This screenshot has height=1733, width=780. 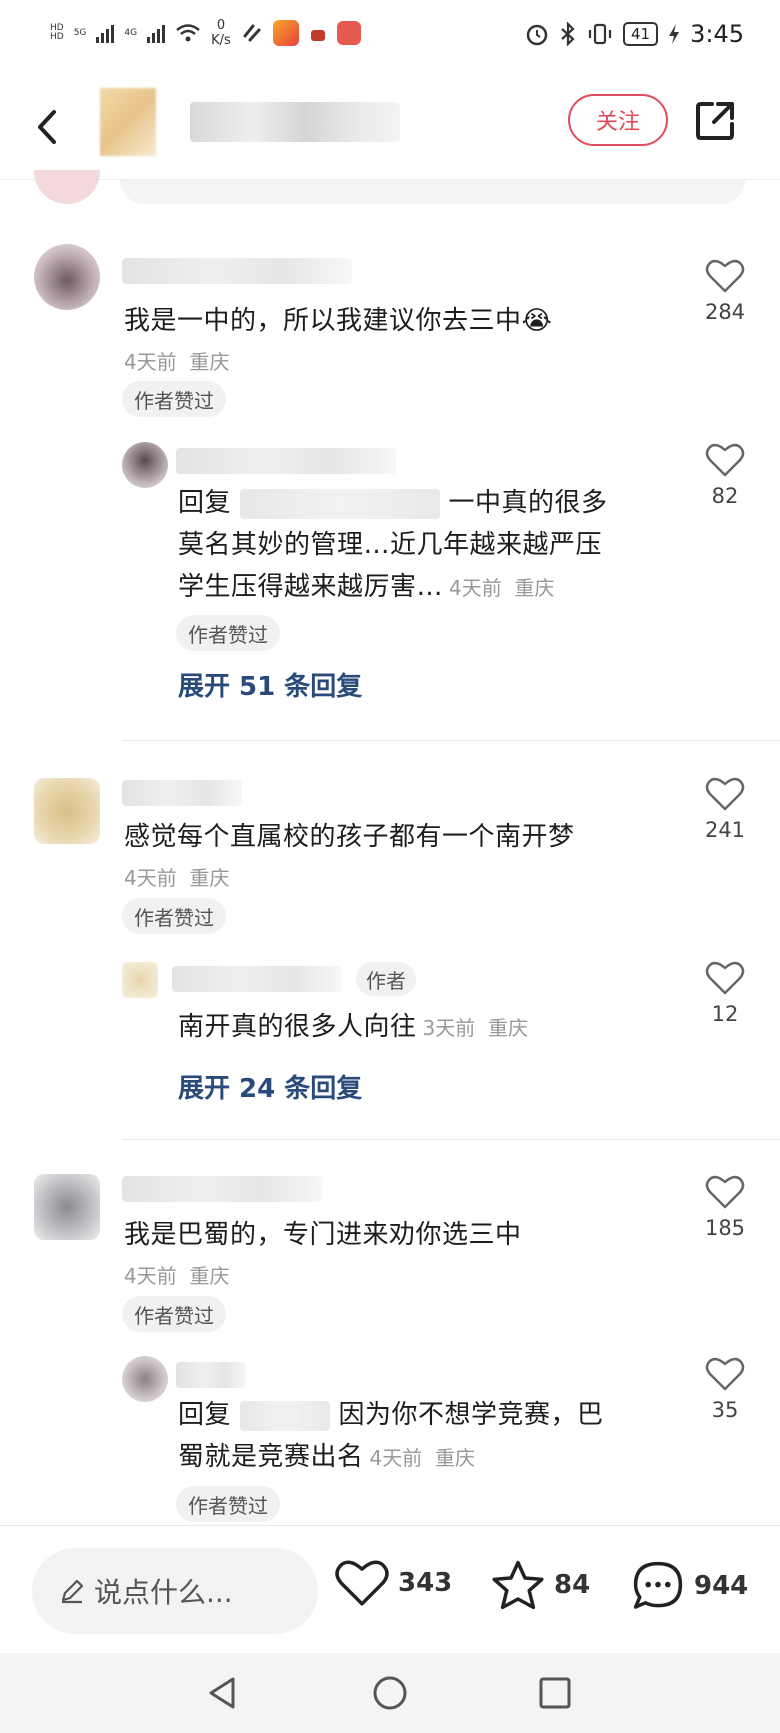 I want to click on post-like-button: 343, so click(x=393, y=1583).